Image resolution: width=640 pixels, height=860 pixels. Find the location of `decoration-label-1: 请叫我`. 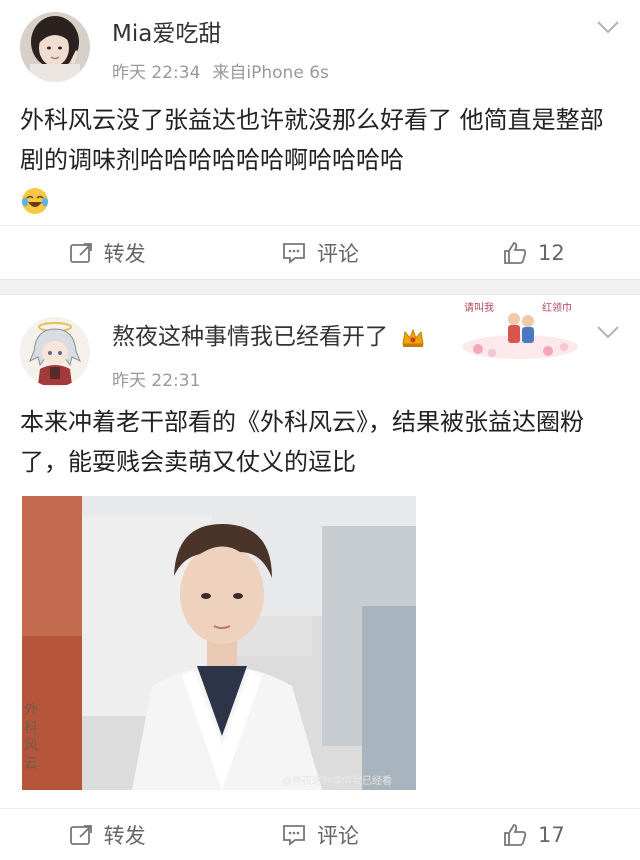

decoration-label-1: 请叫我 is located at coordinates (479, 307).